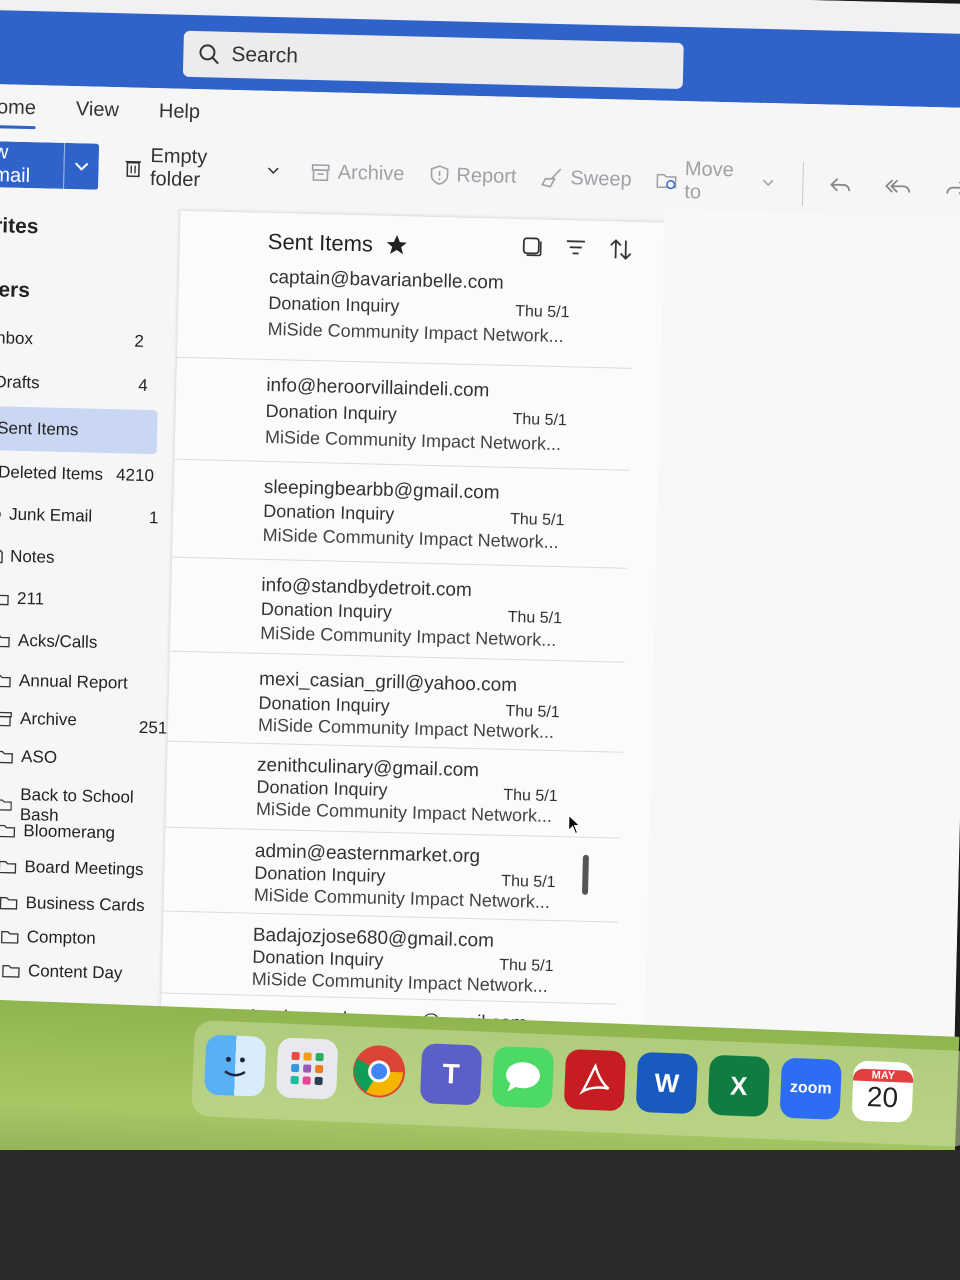 This screenshot has height=1280, width=960. What do you see at coordinates (74, 384) in the screenshot?
I see `folder-item-drafts: Drafts 4` at bounding box center [74, 384].